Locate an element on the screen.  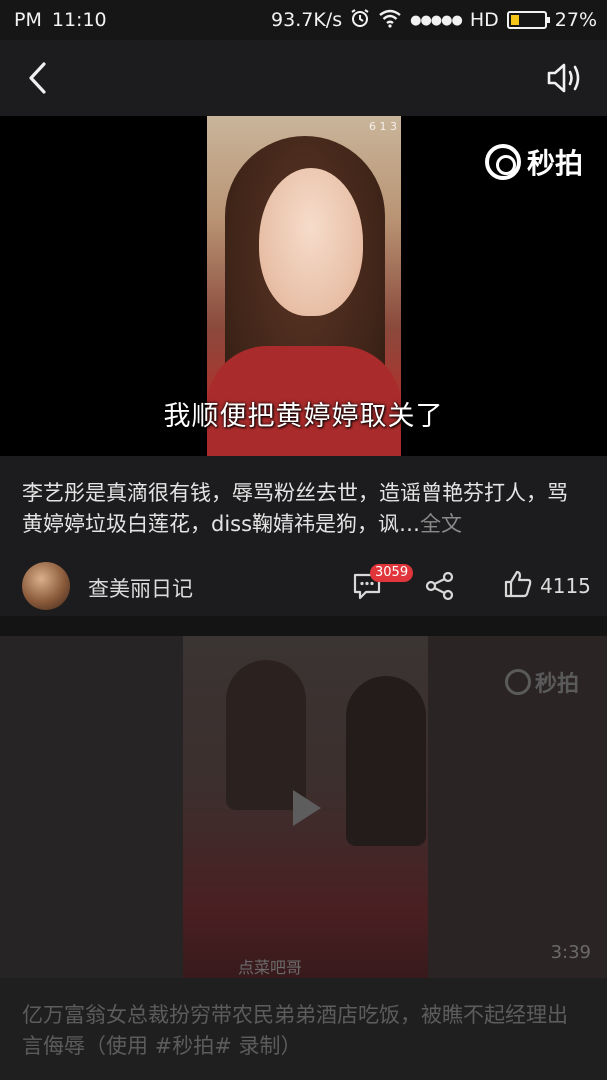
author-name: 查美丽日记 is located at coordinates (140, 588).